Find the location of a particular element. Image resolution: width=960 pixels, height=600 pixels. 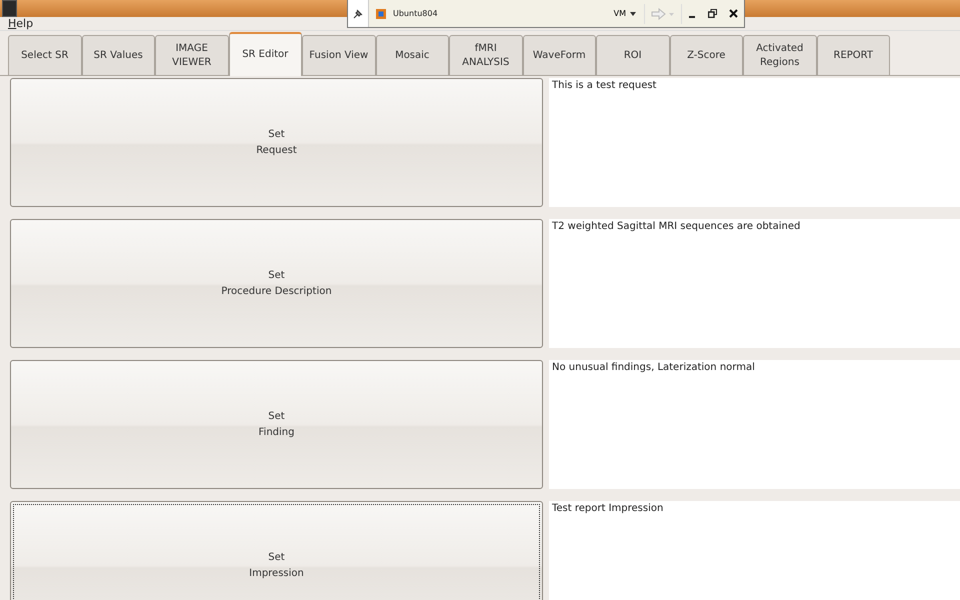

caret-icon is located at coordinates (633, 14).